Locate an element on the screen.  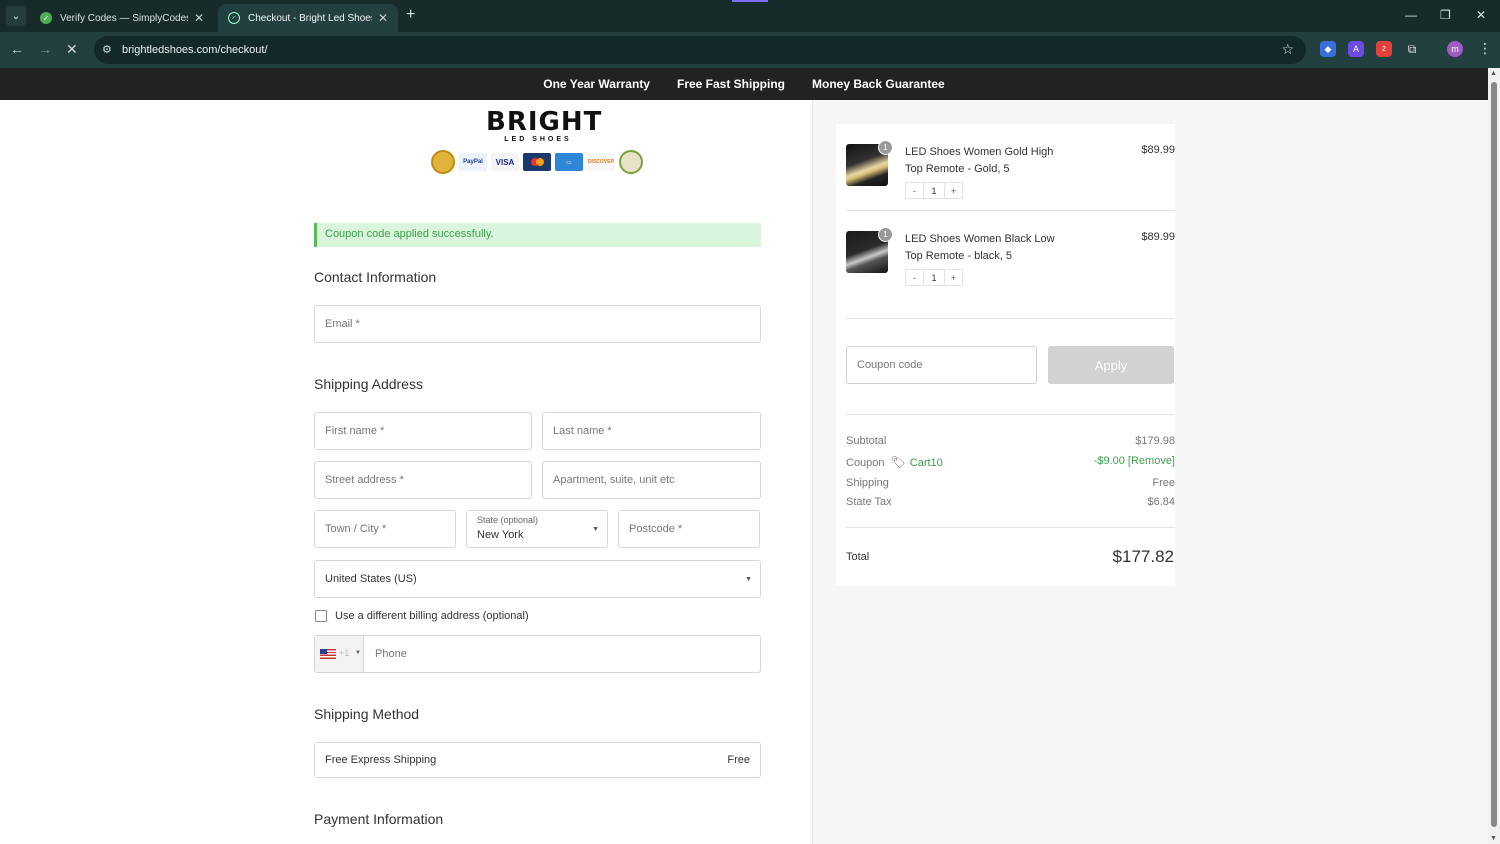
payment-title: Payment Information is located at coordinates (379, 819).